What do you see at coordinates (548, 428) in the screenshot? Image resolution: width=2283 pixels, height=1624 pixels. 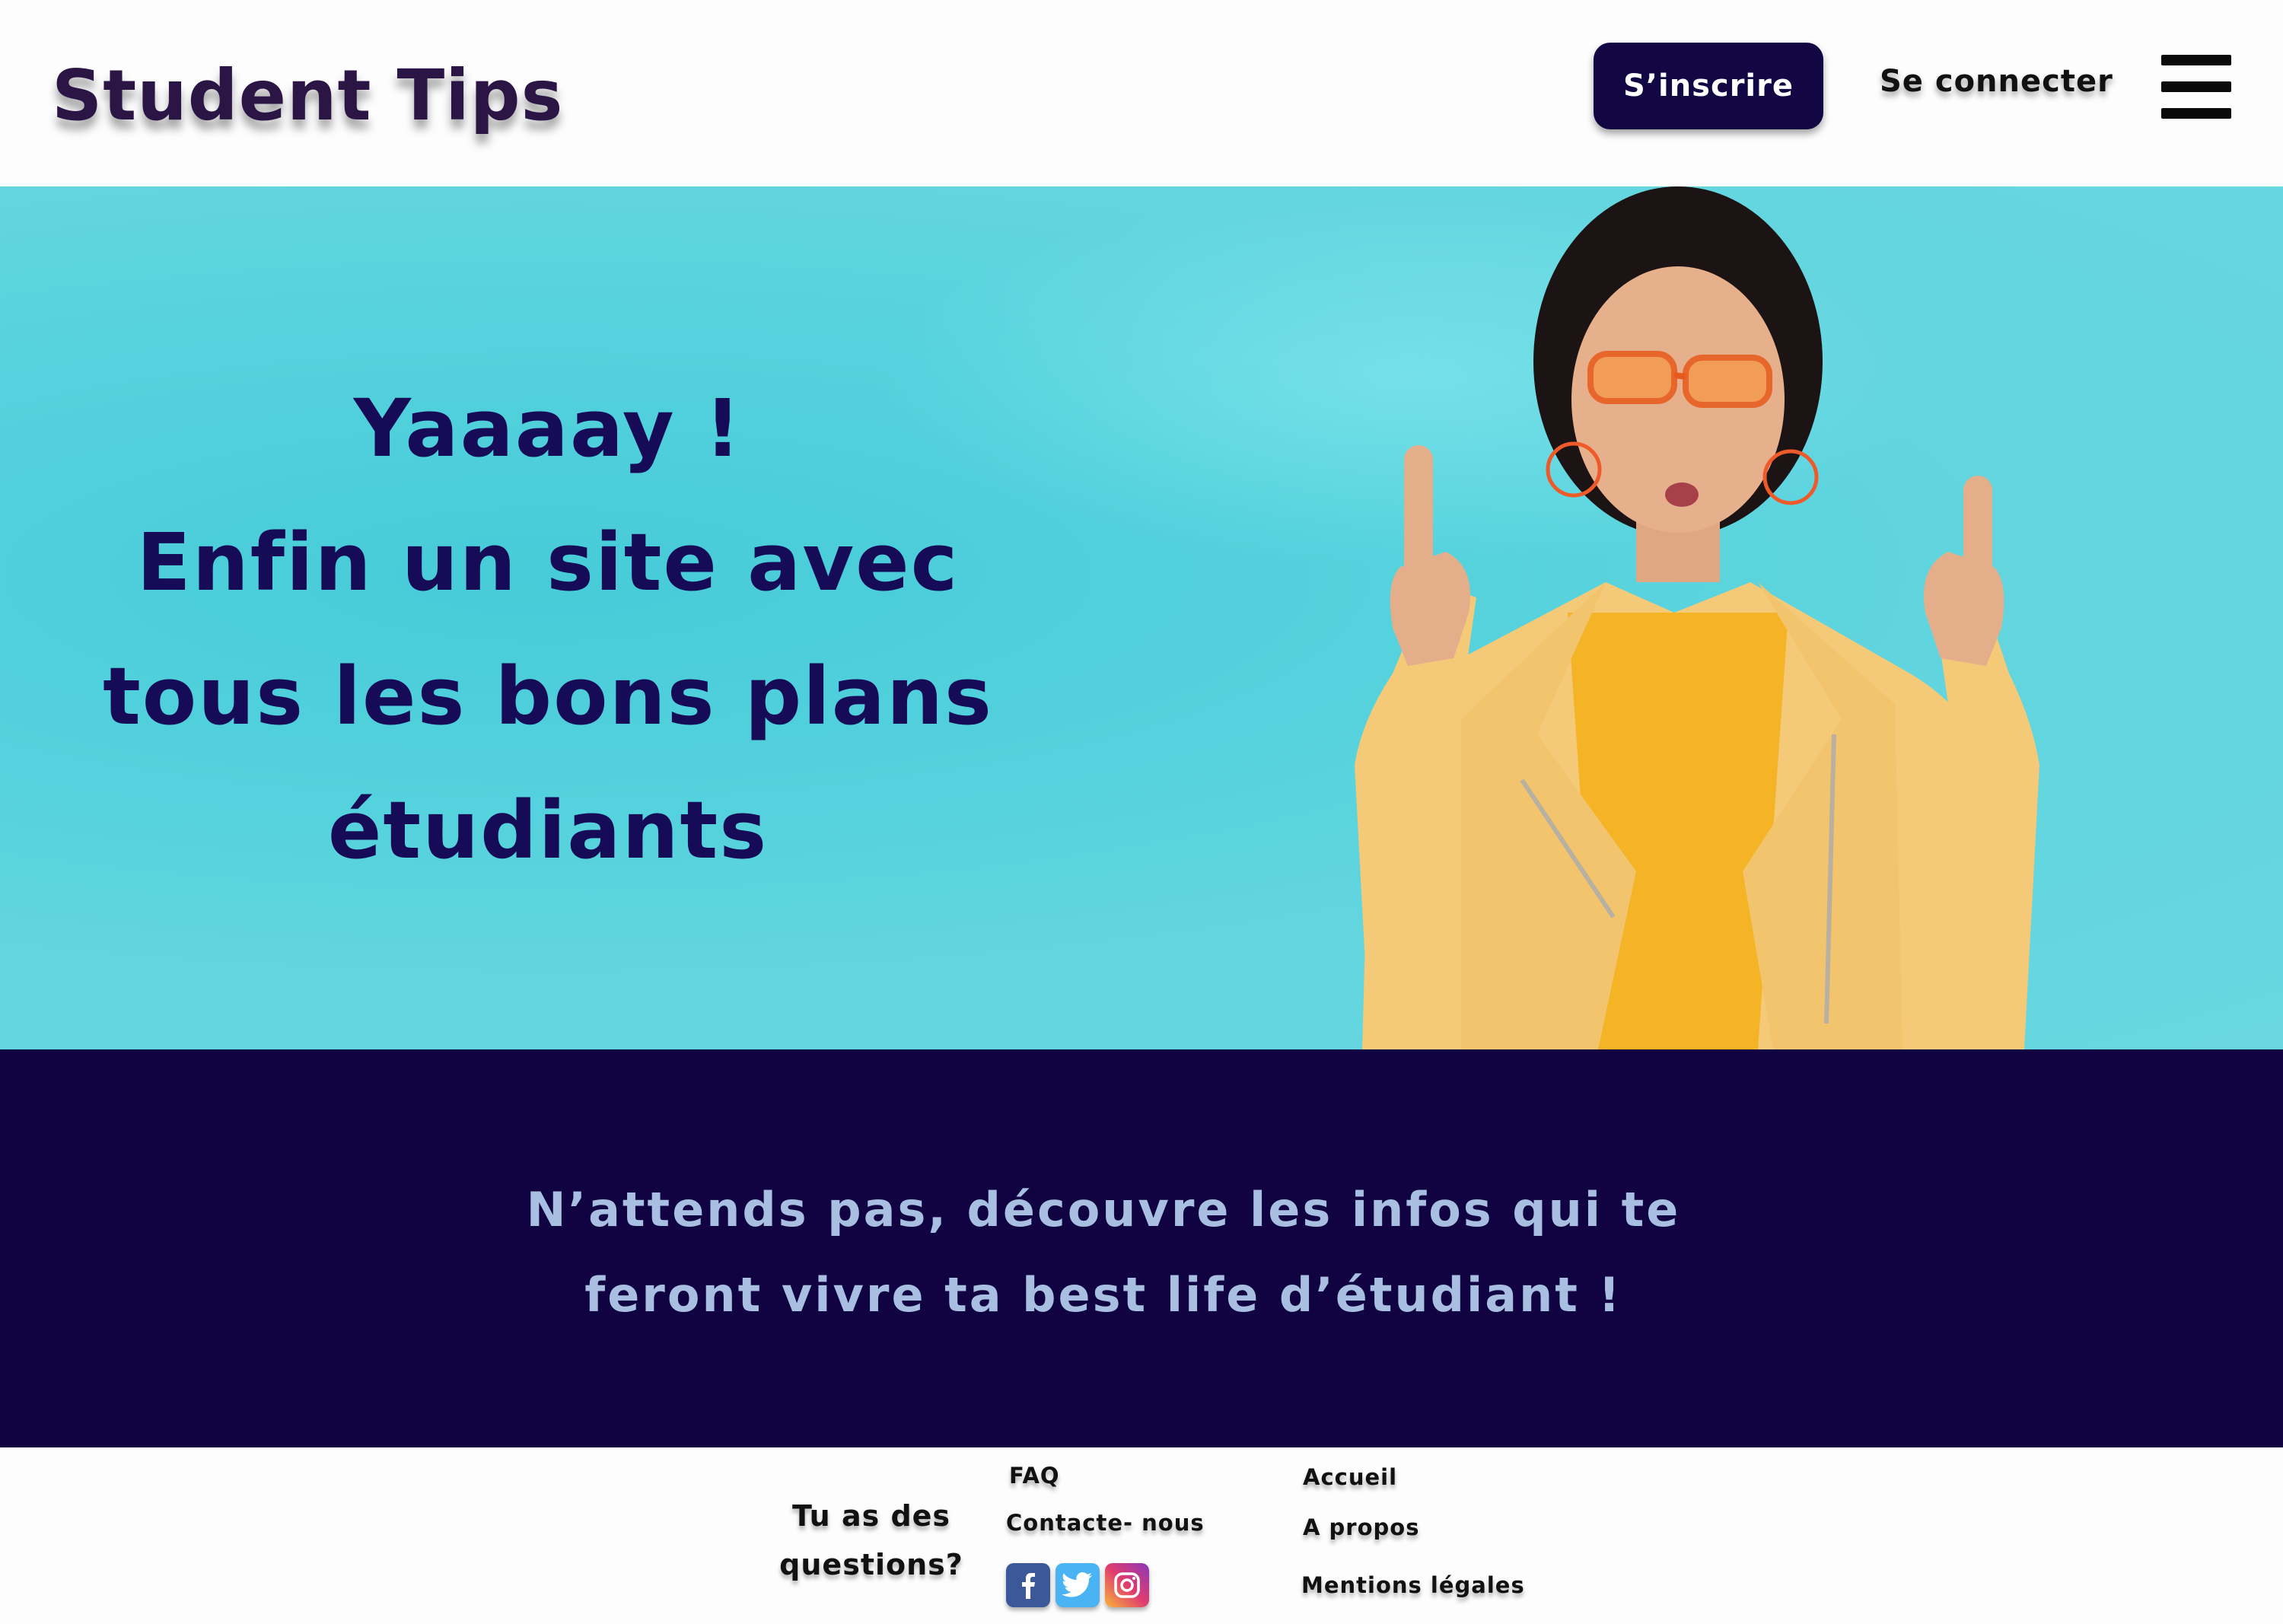 I see `hero-line: Yaaaay !` at bounding box center [548, 428].